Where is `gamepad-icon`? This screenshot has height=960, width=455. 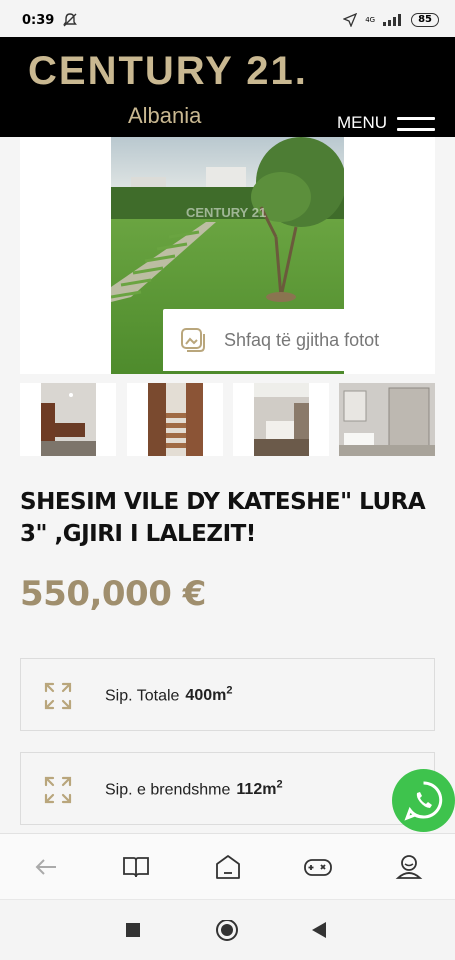
gamepad-icon is located at coordinates (318, 867).